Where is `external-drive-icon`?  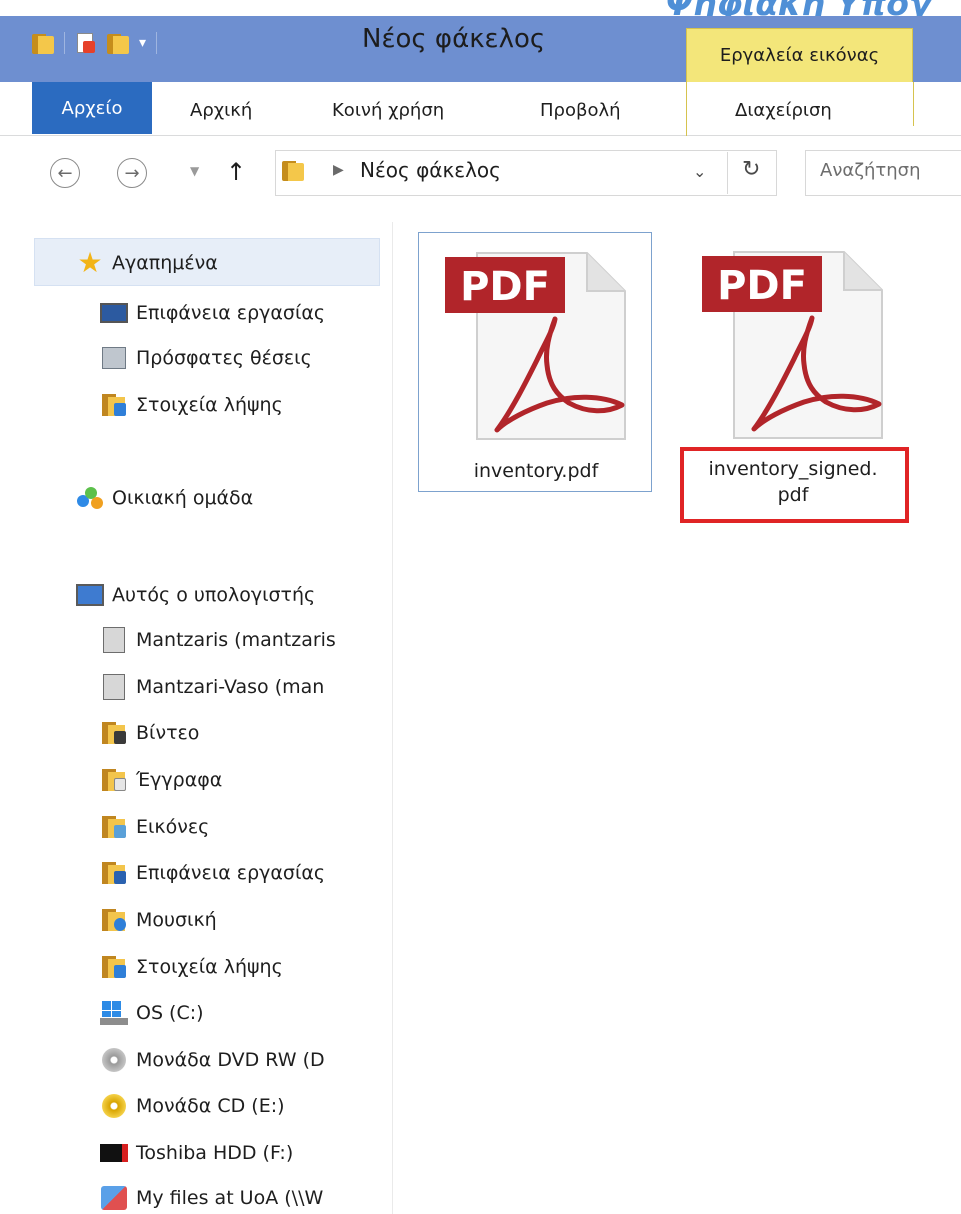
external-drive-icon is located at coordinates (114, 1153).